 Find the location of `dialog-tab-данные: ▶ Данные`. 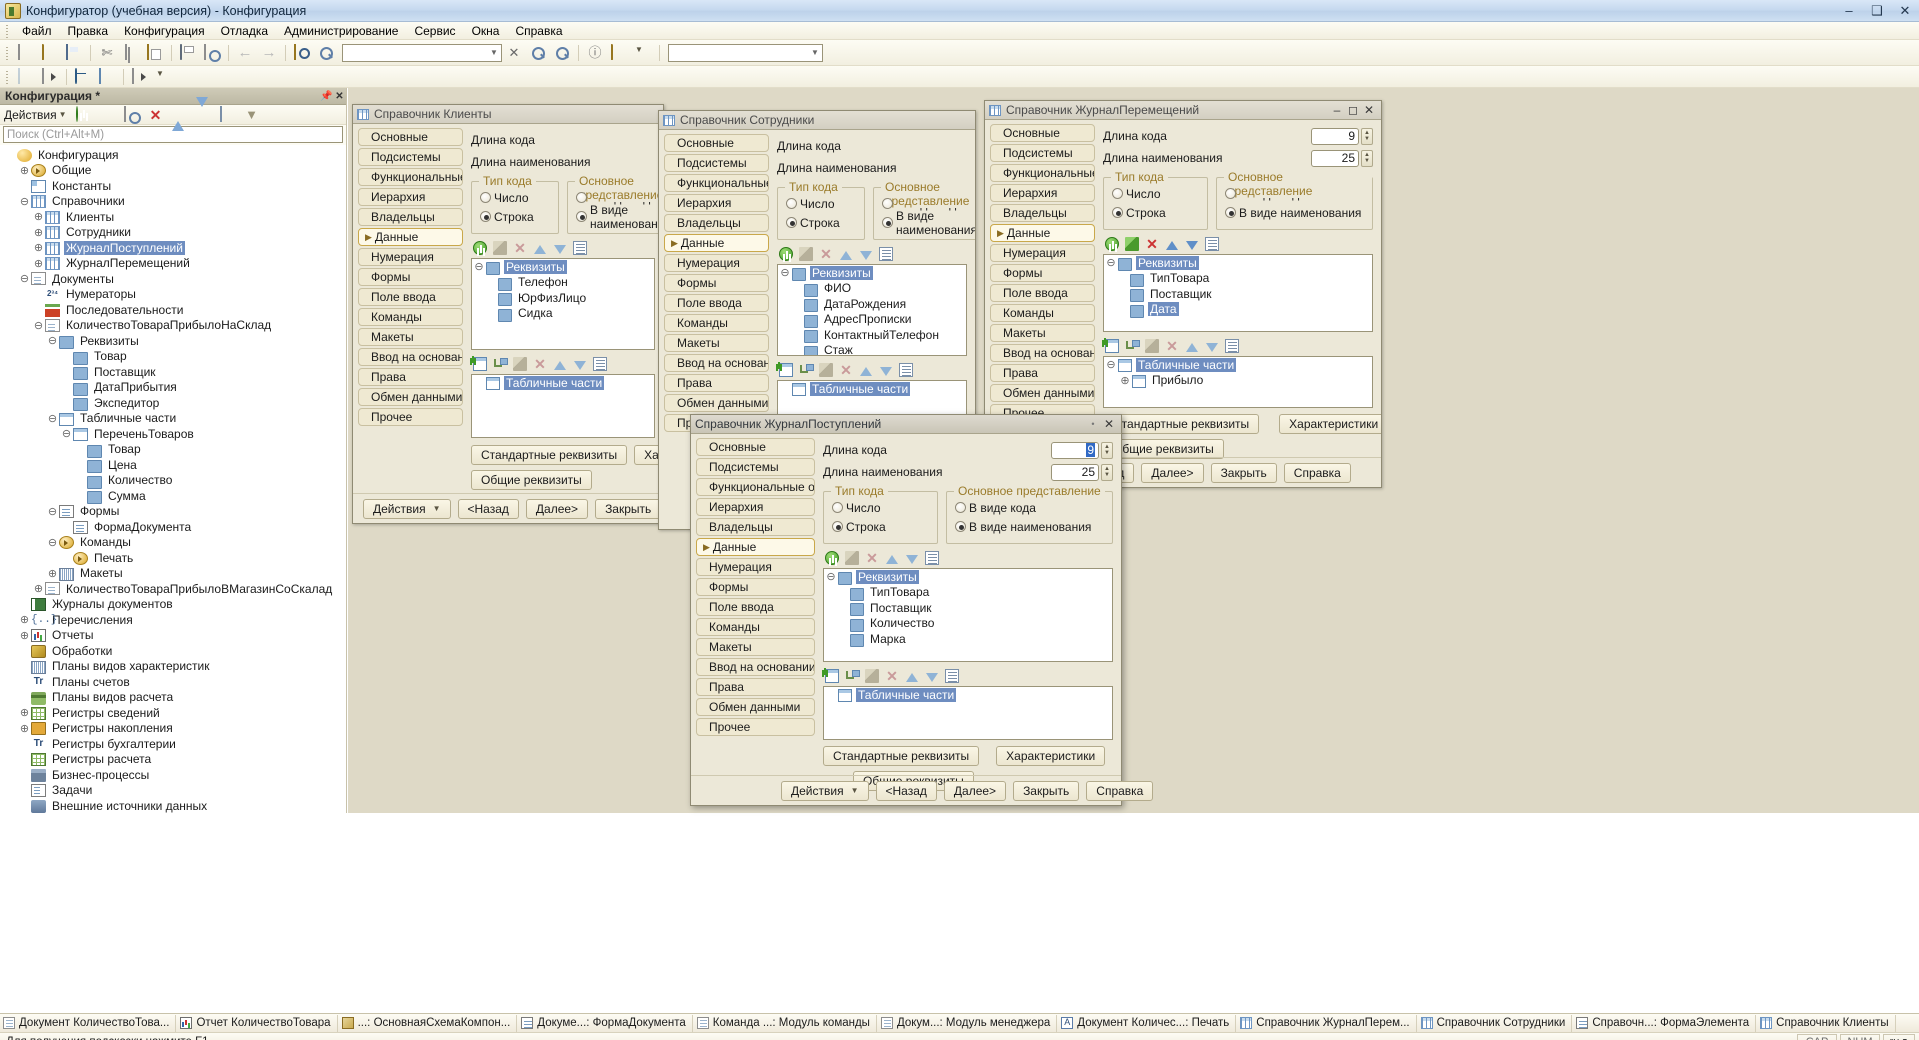

dialog-tab-данные: ▶ Данные is located at coordinates (755, 547).